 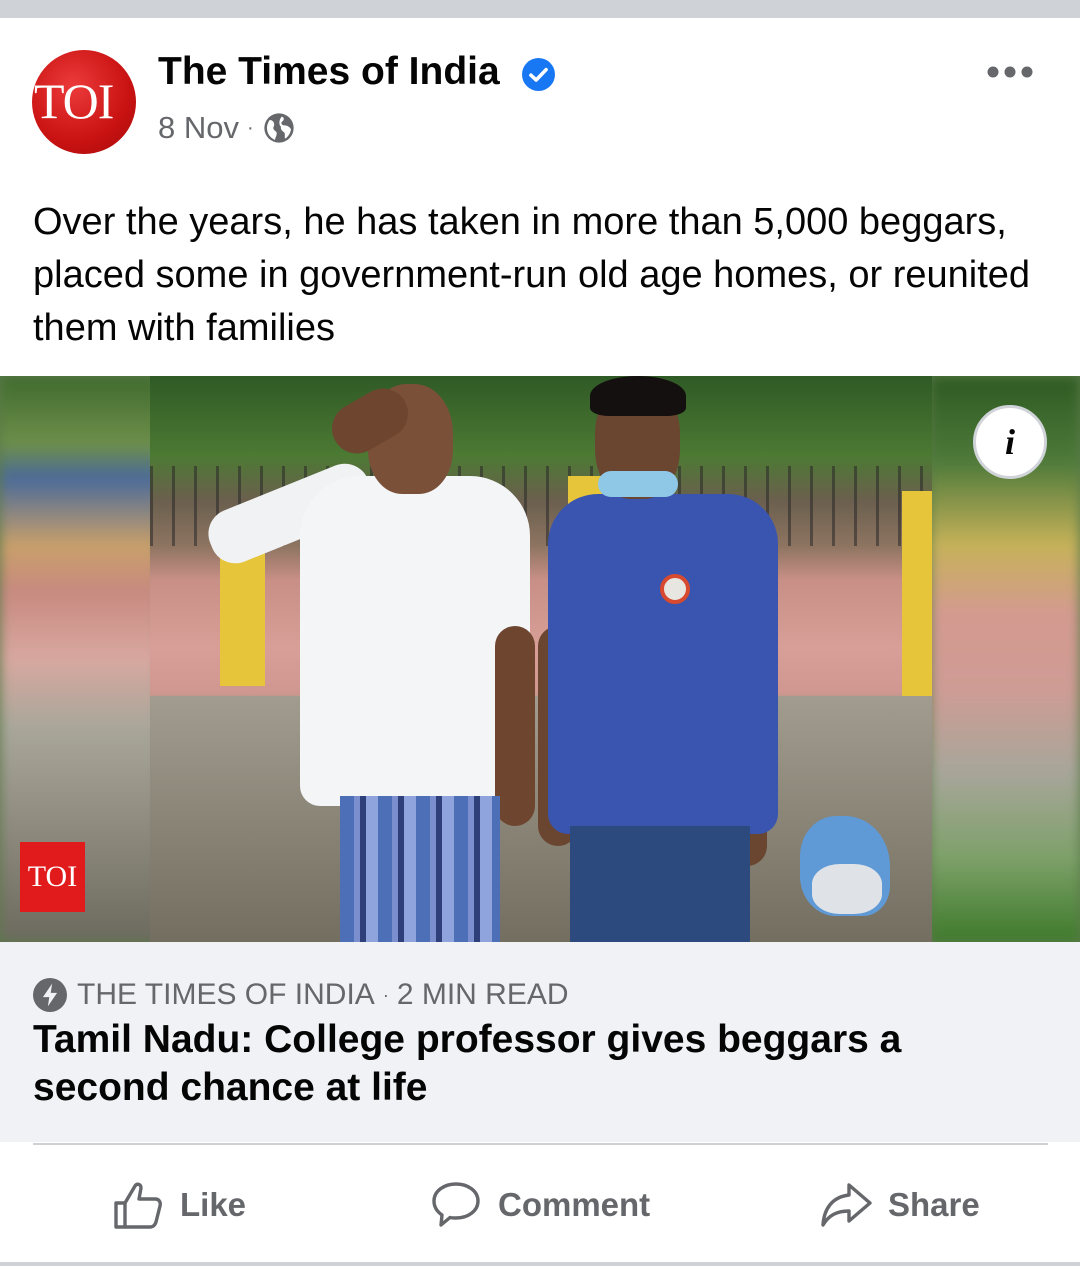 I want to click on post-meta: 8 Nov ·, so click(x=226, y=128).